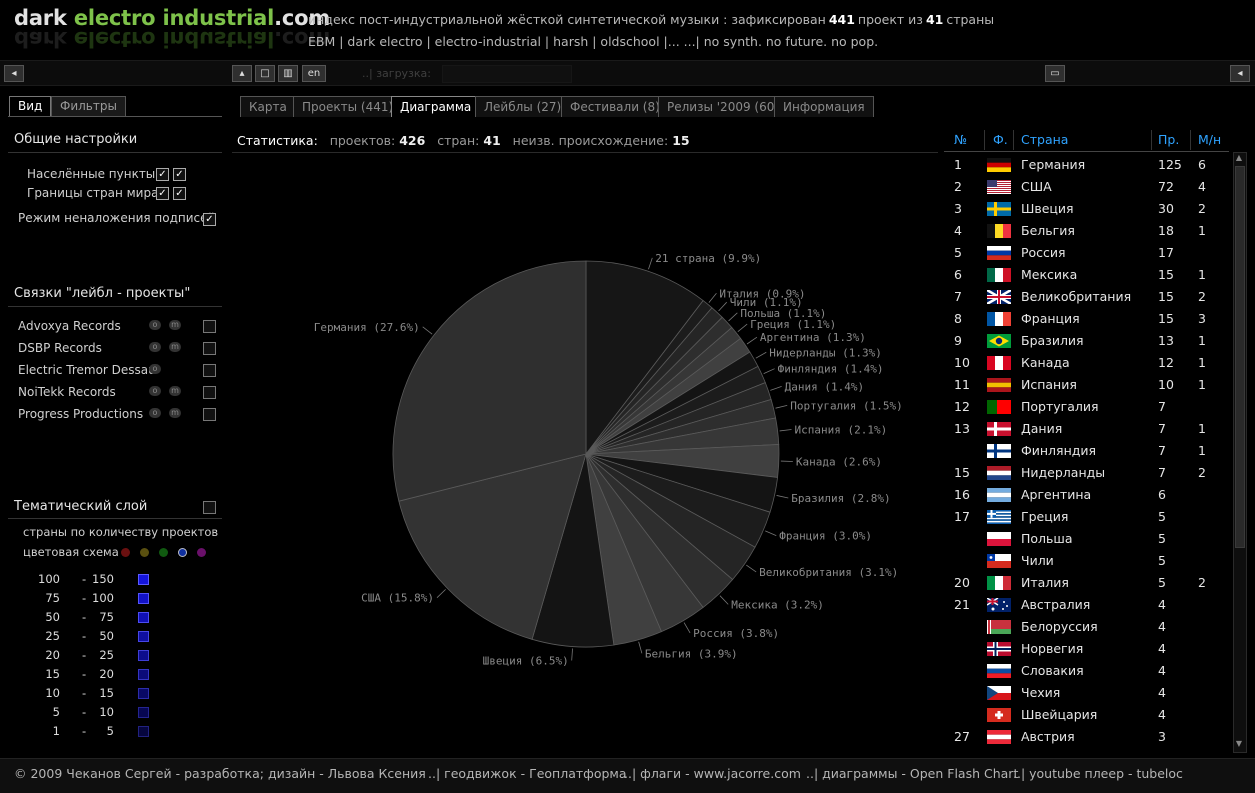 This screenshot has width=1255, height=793. What do you see at coordinates (14, 73) in the screenshot?
I see `collapse-left-button: ◂` at bounding box center [14, 73].